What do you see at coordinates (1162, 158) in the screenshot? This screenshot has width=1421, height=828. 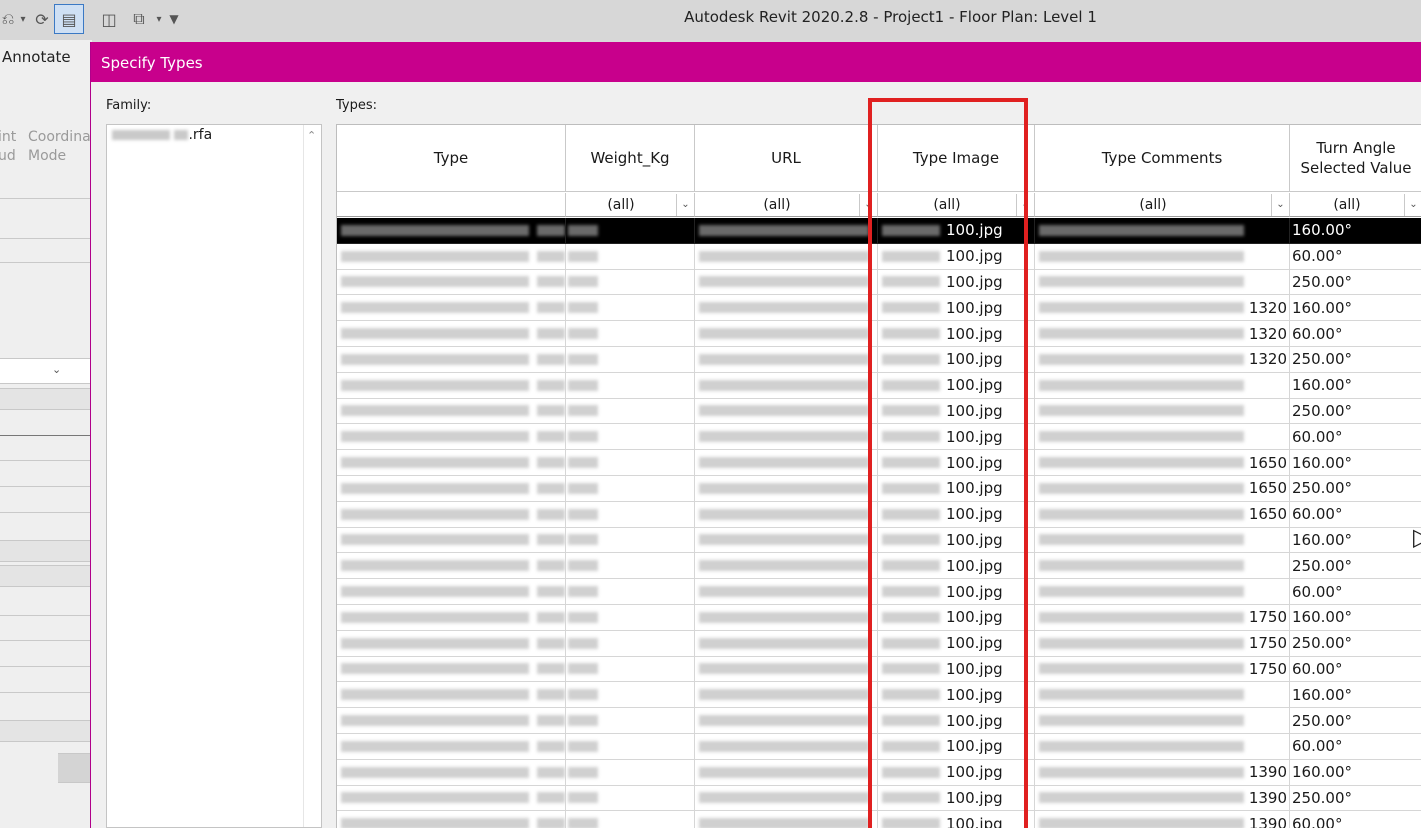 I see `header-type-comments: Type Comments` at bounding box center [1162, 158].